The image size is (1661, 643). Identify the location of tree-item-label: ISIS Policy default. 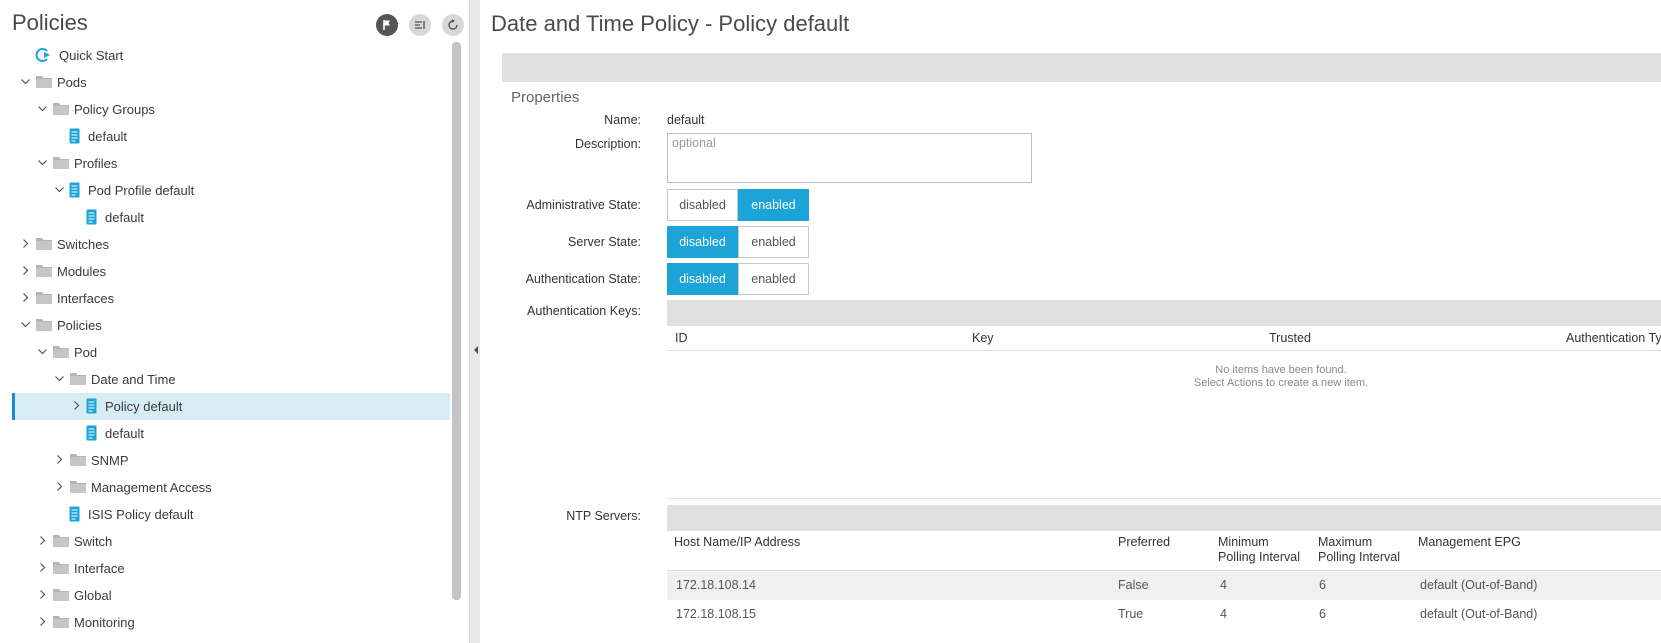
(141, 514).